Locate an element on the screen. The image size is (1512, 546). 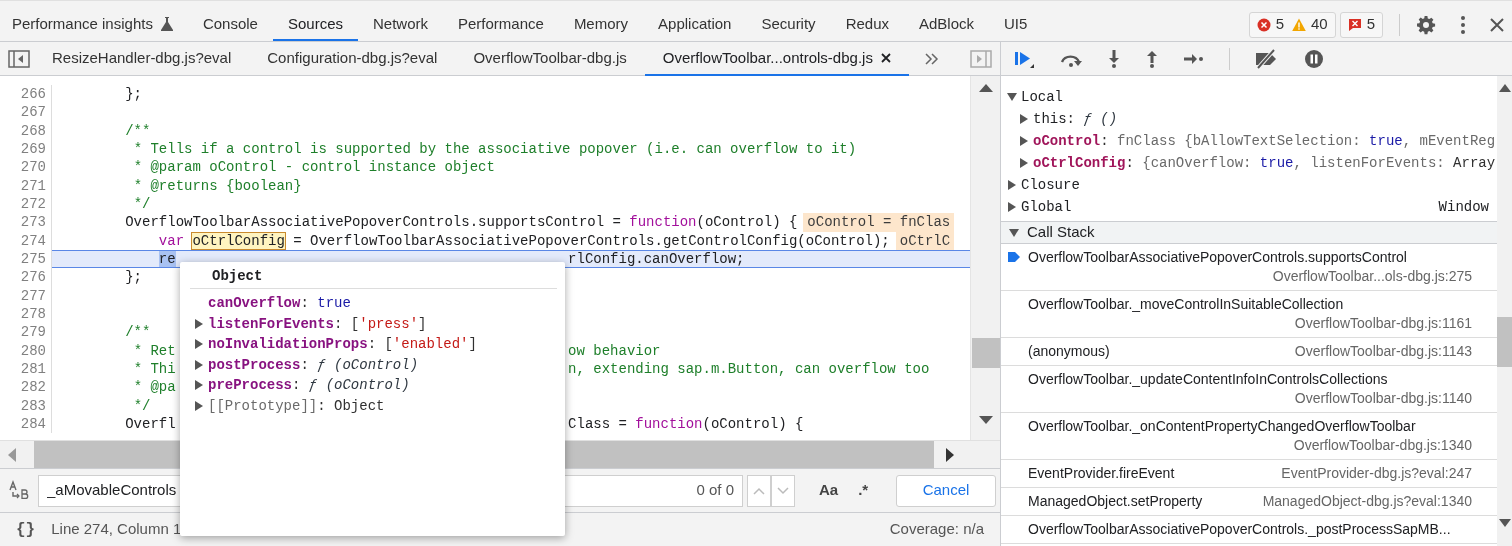
regex-button: .* is located at coordinates (863, 490).